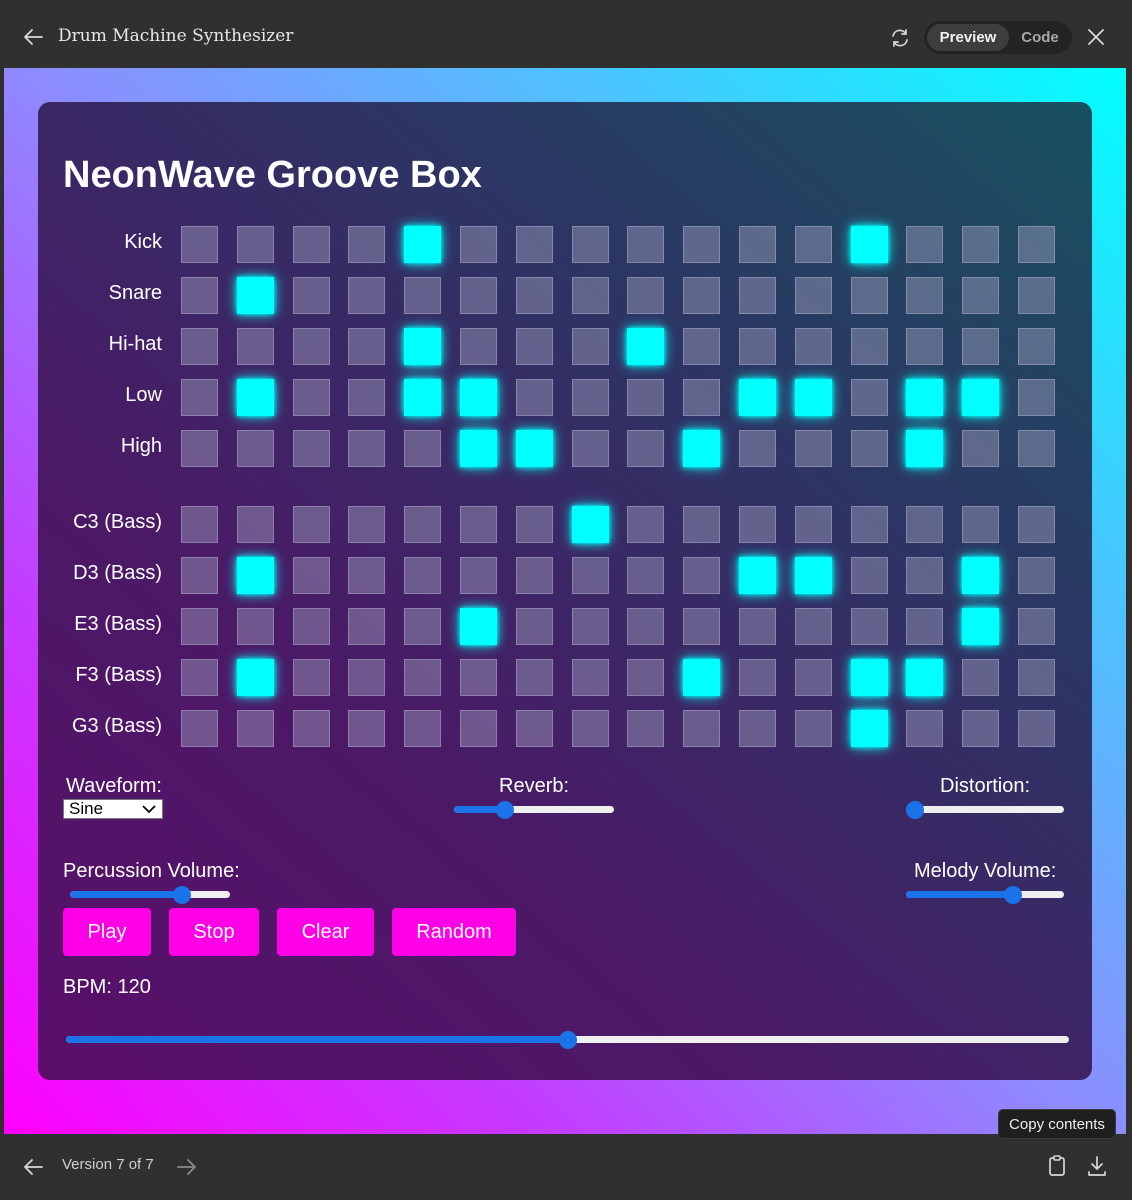  I want to click on play-button: Play, so click(107, 932).